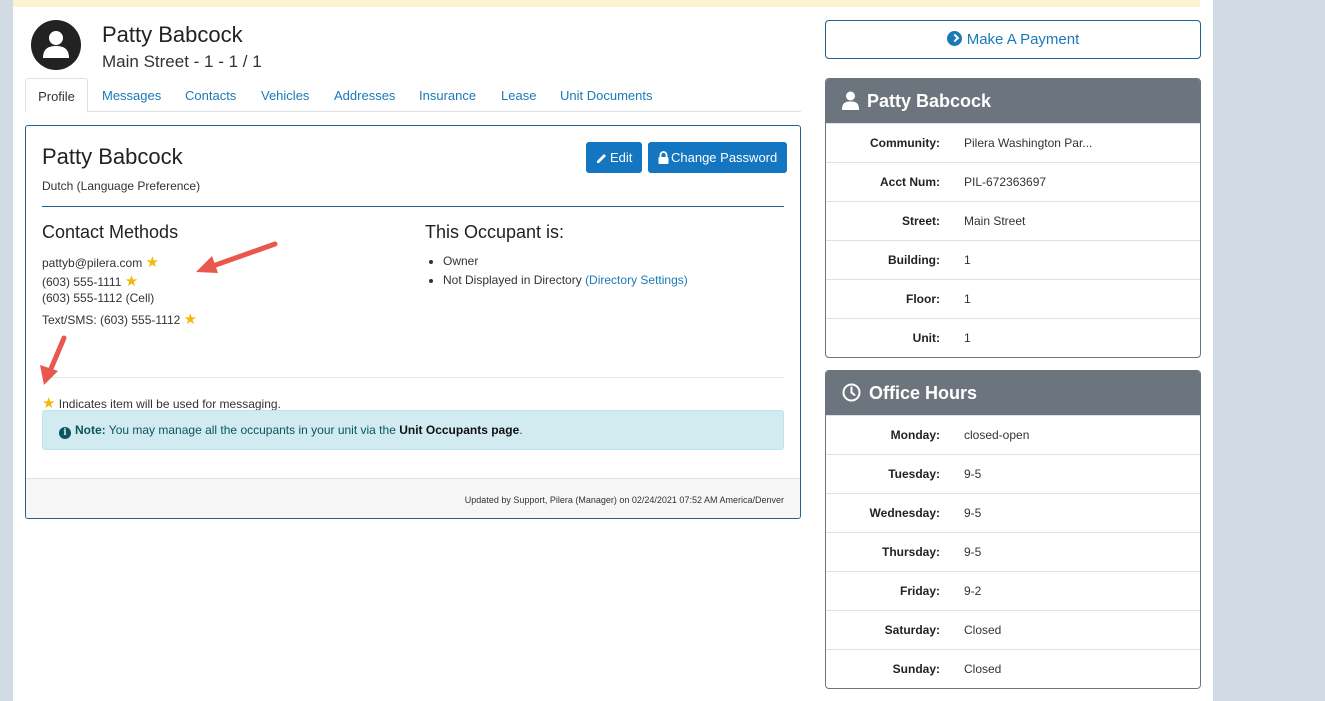  What do you see at coordinates (565, 263) in the screenshot?
I see `list-item: Owner` at bounding box center [565, 263].